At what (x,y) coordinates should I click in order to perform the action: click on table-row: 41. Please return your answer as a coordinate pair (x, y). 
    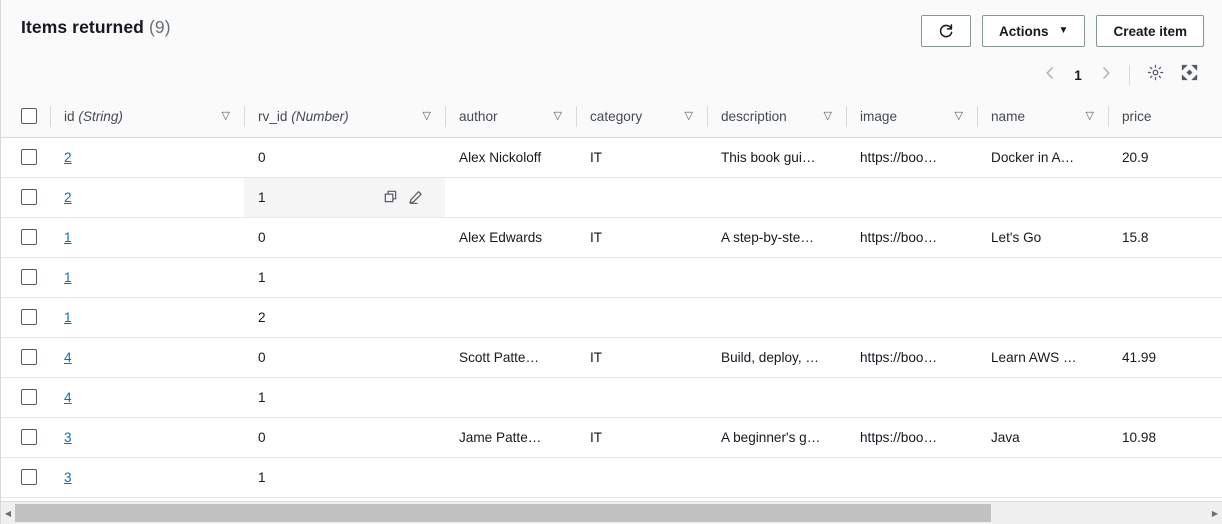
    Looking at the image, I should click on (611, 397).